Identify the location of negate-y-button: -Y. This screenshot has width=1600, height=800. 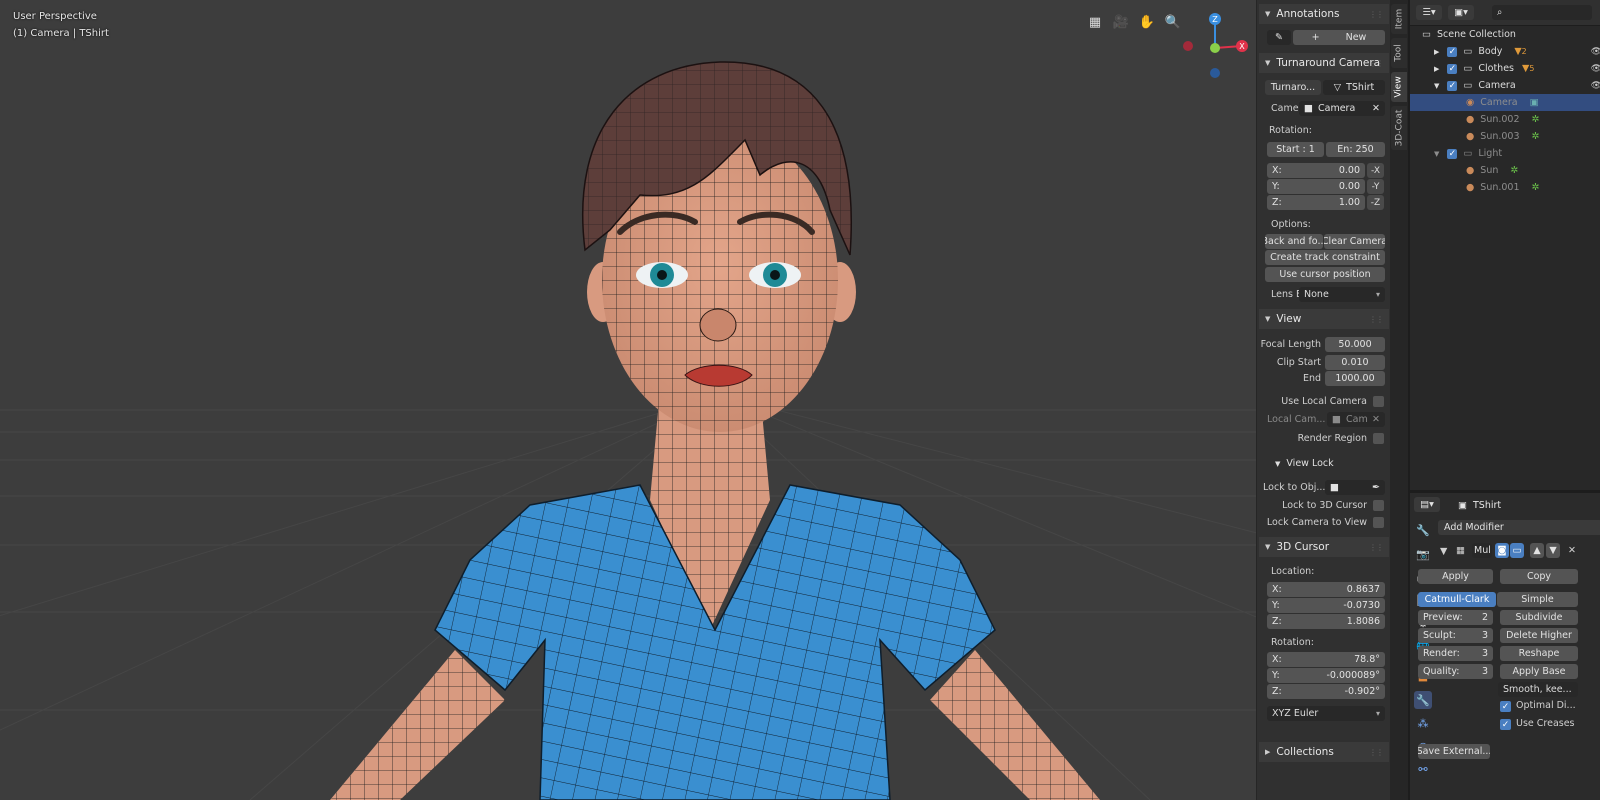
(1375, 186).